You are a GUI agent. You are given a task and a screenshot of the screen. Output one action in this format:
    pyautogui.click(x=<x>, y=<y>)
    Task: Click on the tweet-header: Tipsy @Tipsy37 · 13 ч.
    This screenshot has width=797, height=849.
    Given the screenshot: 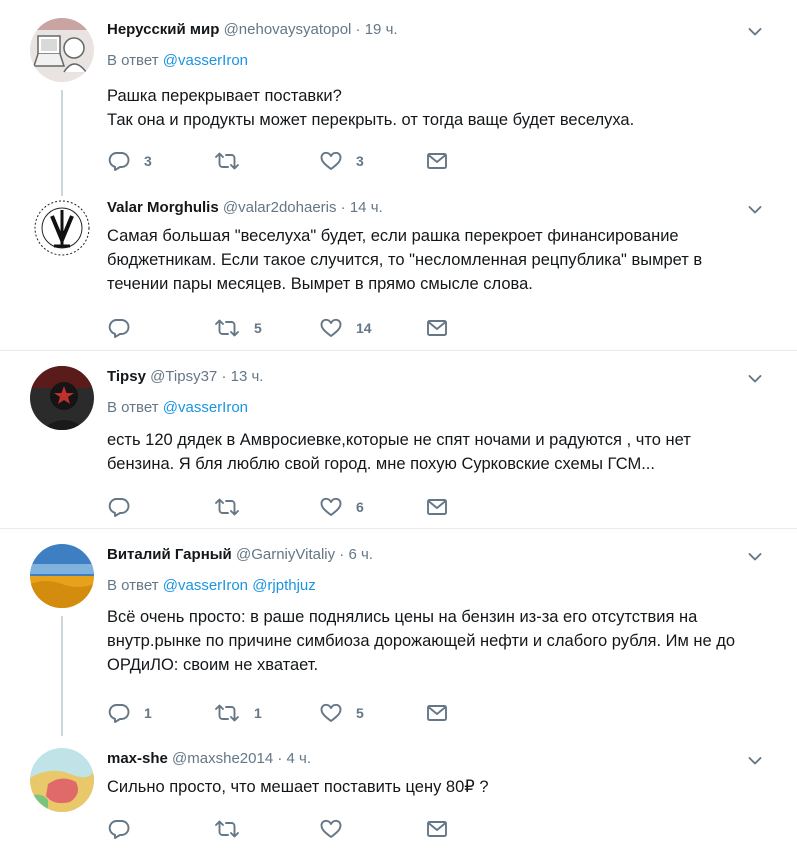 What is the action you would take?
    pyautogui.click(x=185, y=376)
    